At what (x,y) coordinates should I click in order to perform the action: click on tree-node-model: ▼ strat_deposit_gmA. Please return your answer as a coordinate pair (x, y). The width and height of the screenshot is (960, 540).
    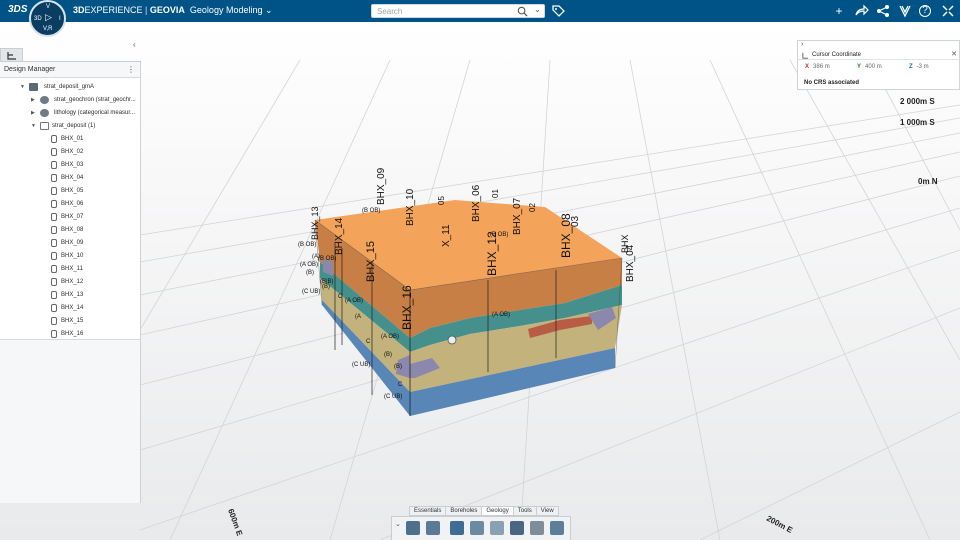
    Looking at the image, I should click on (70, 87).